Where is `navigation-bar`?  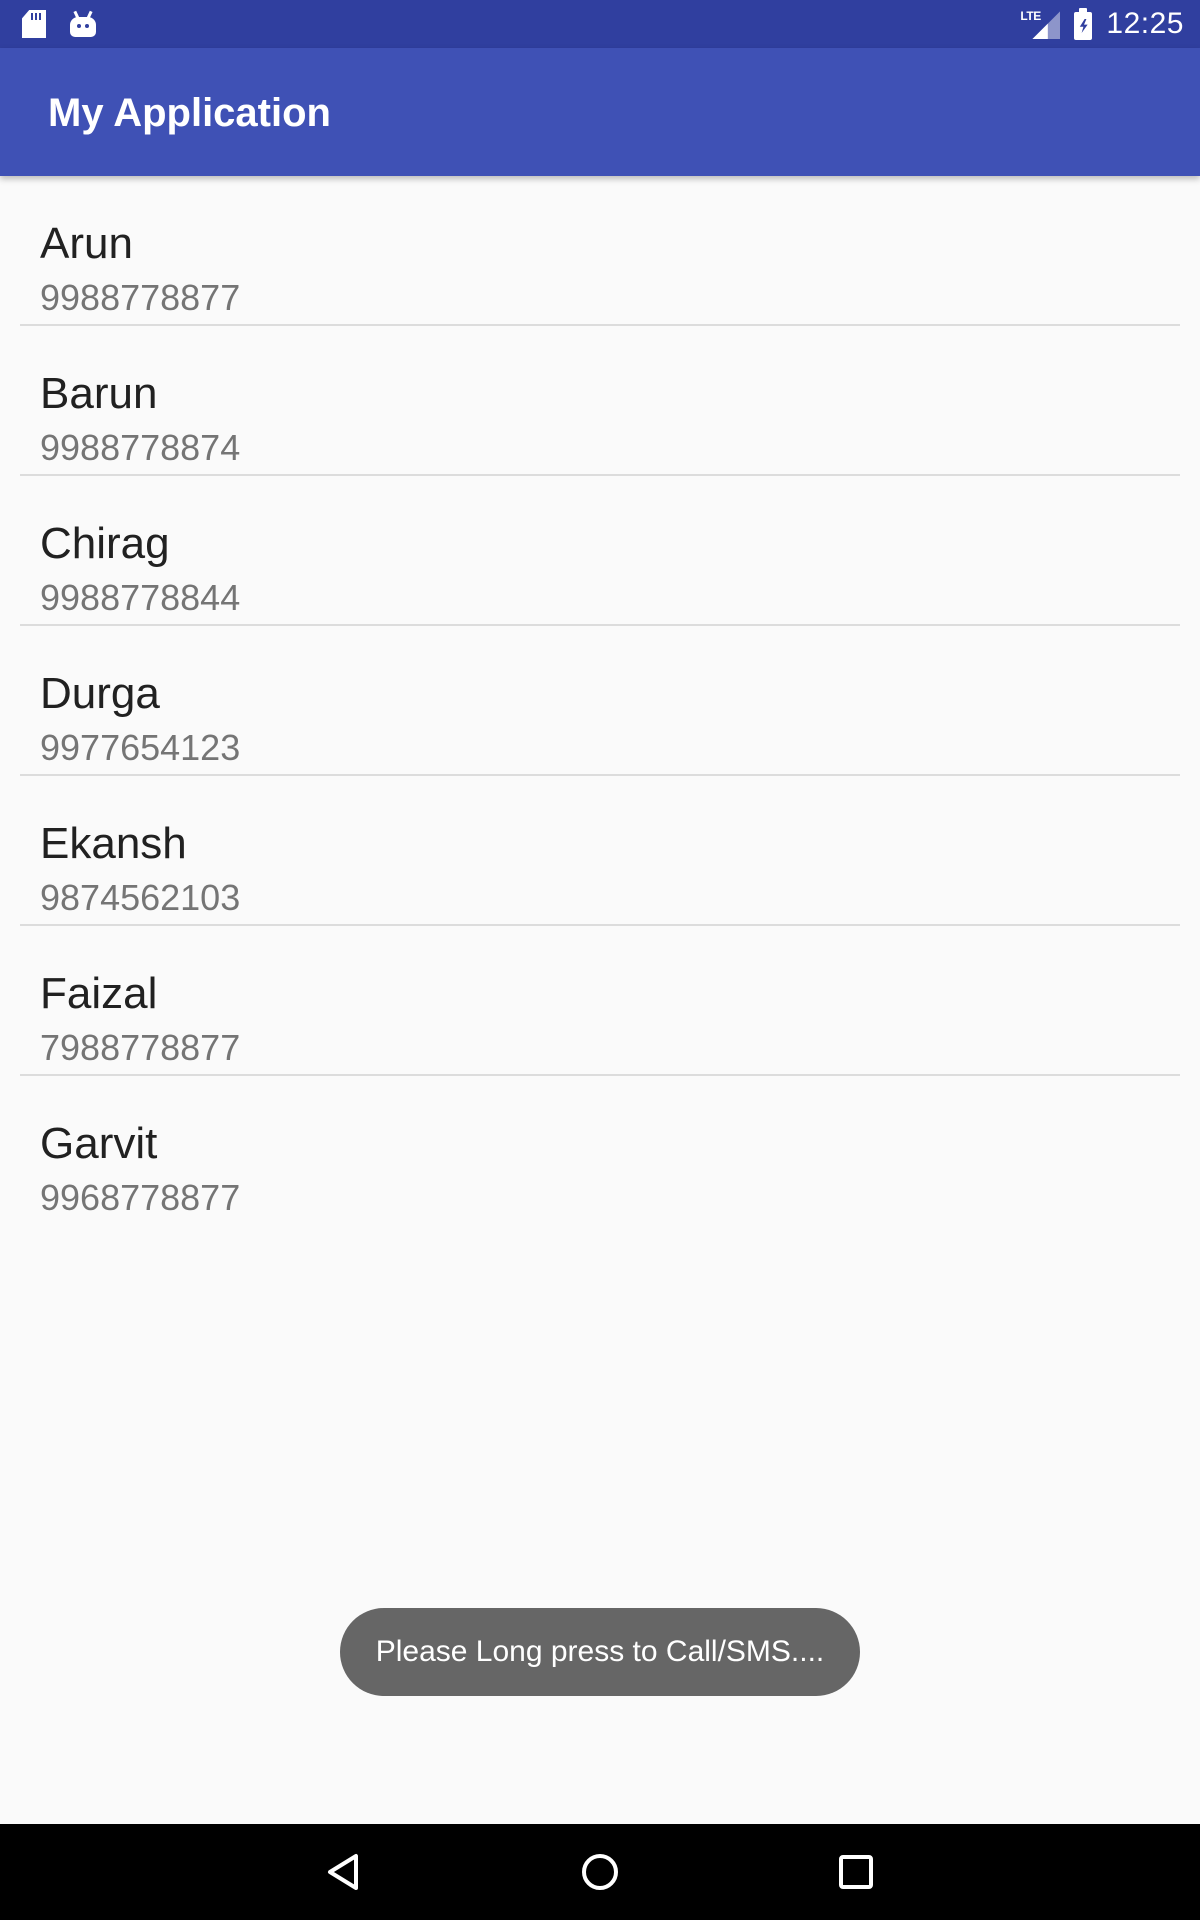
navigation-bar is located at coordinates (600, 1872).